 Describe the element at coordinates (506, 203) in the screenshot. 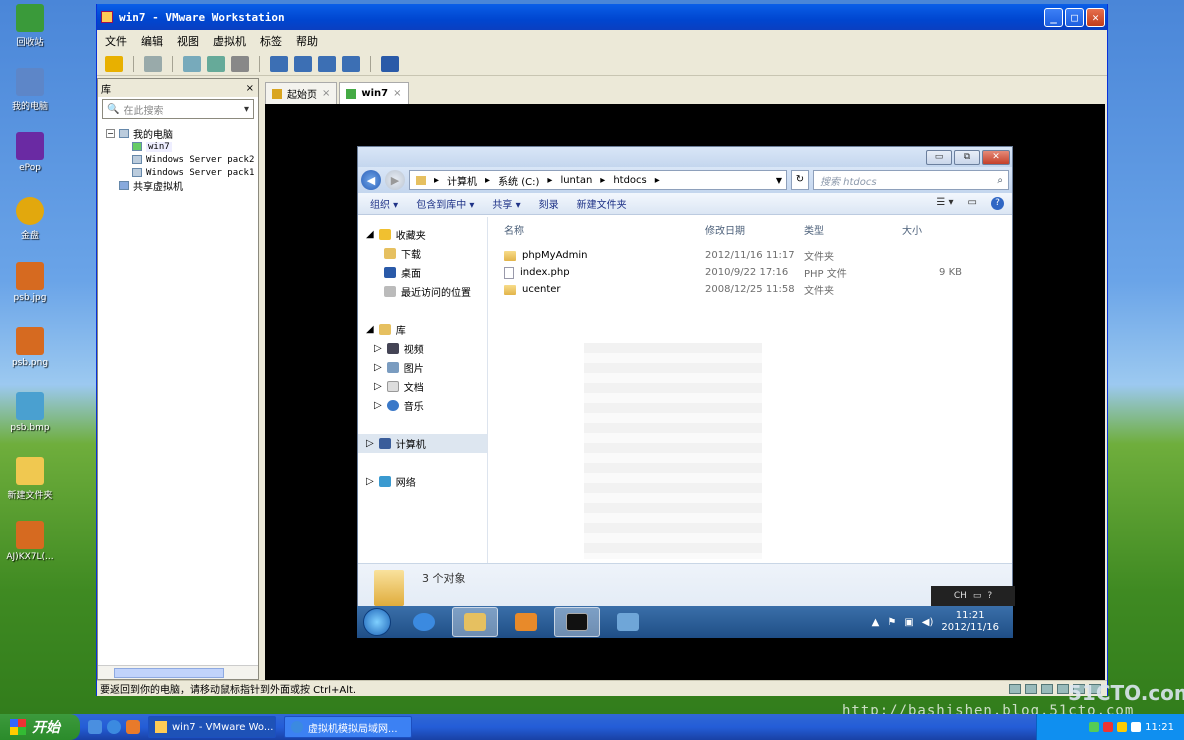

I see `cmd-share: 共享 ▾` at that location.